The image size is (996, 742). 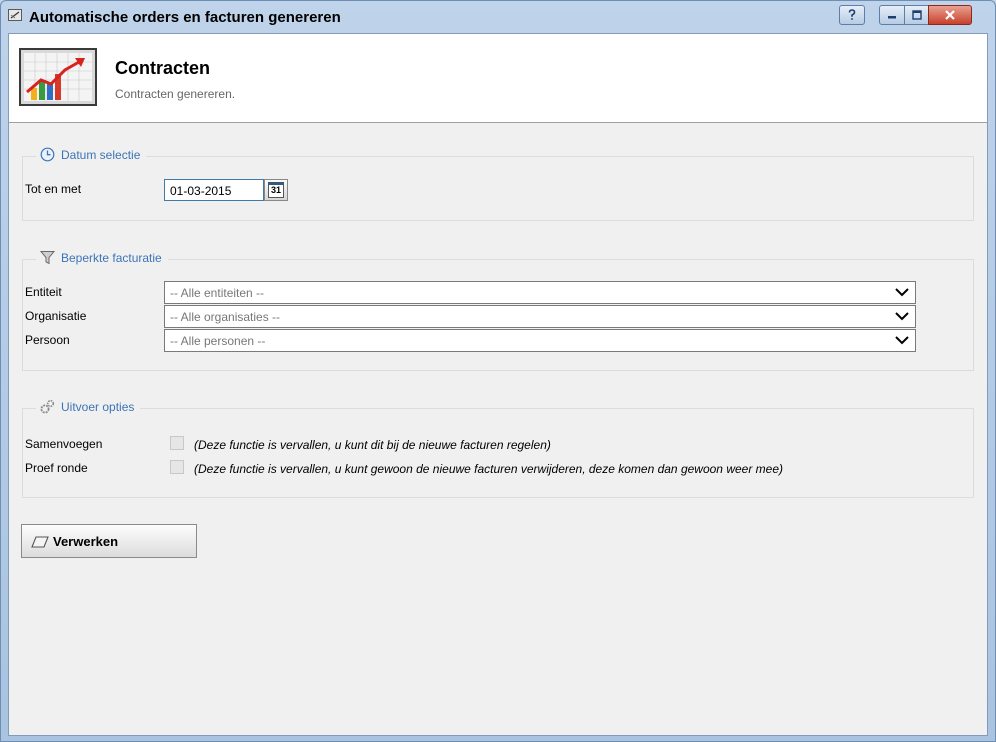 What do you see at coordinates (540, 292) in the screenshot?
I see `entiteit-select: -- Alle entiteiten --` at bounding box center [540, 292].